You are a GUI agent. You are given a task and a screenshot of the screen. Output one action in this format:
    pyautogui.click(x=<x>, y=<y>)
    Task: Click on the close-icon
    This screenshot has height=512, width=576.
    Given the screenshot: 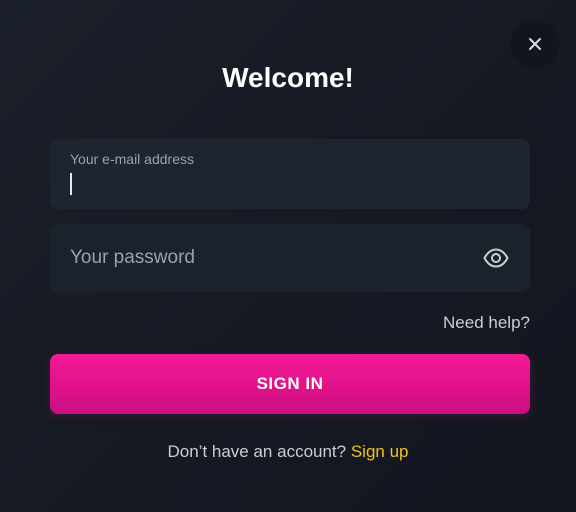 What is the action you would take?
    pyautogui.click(x=535, y=44)
    